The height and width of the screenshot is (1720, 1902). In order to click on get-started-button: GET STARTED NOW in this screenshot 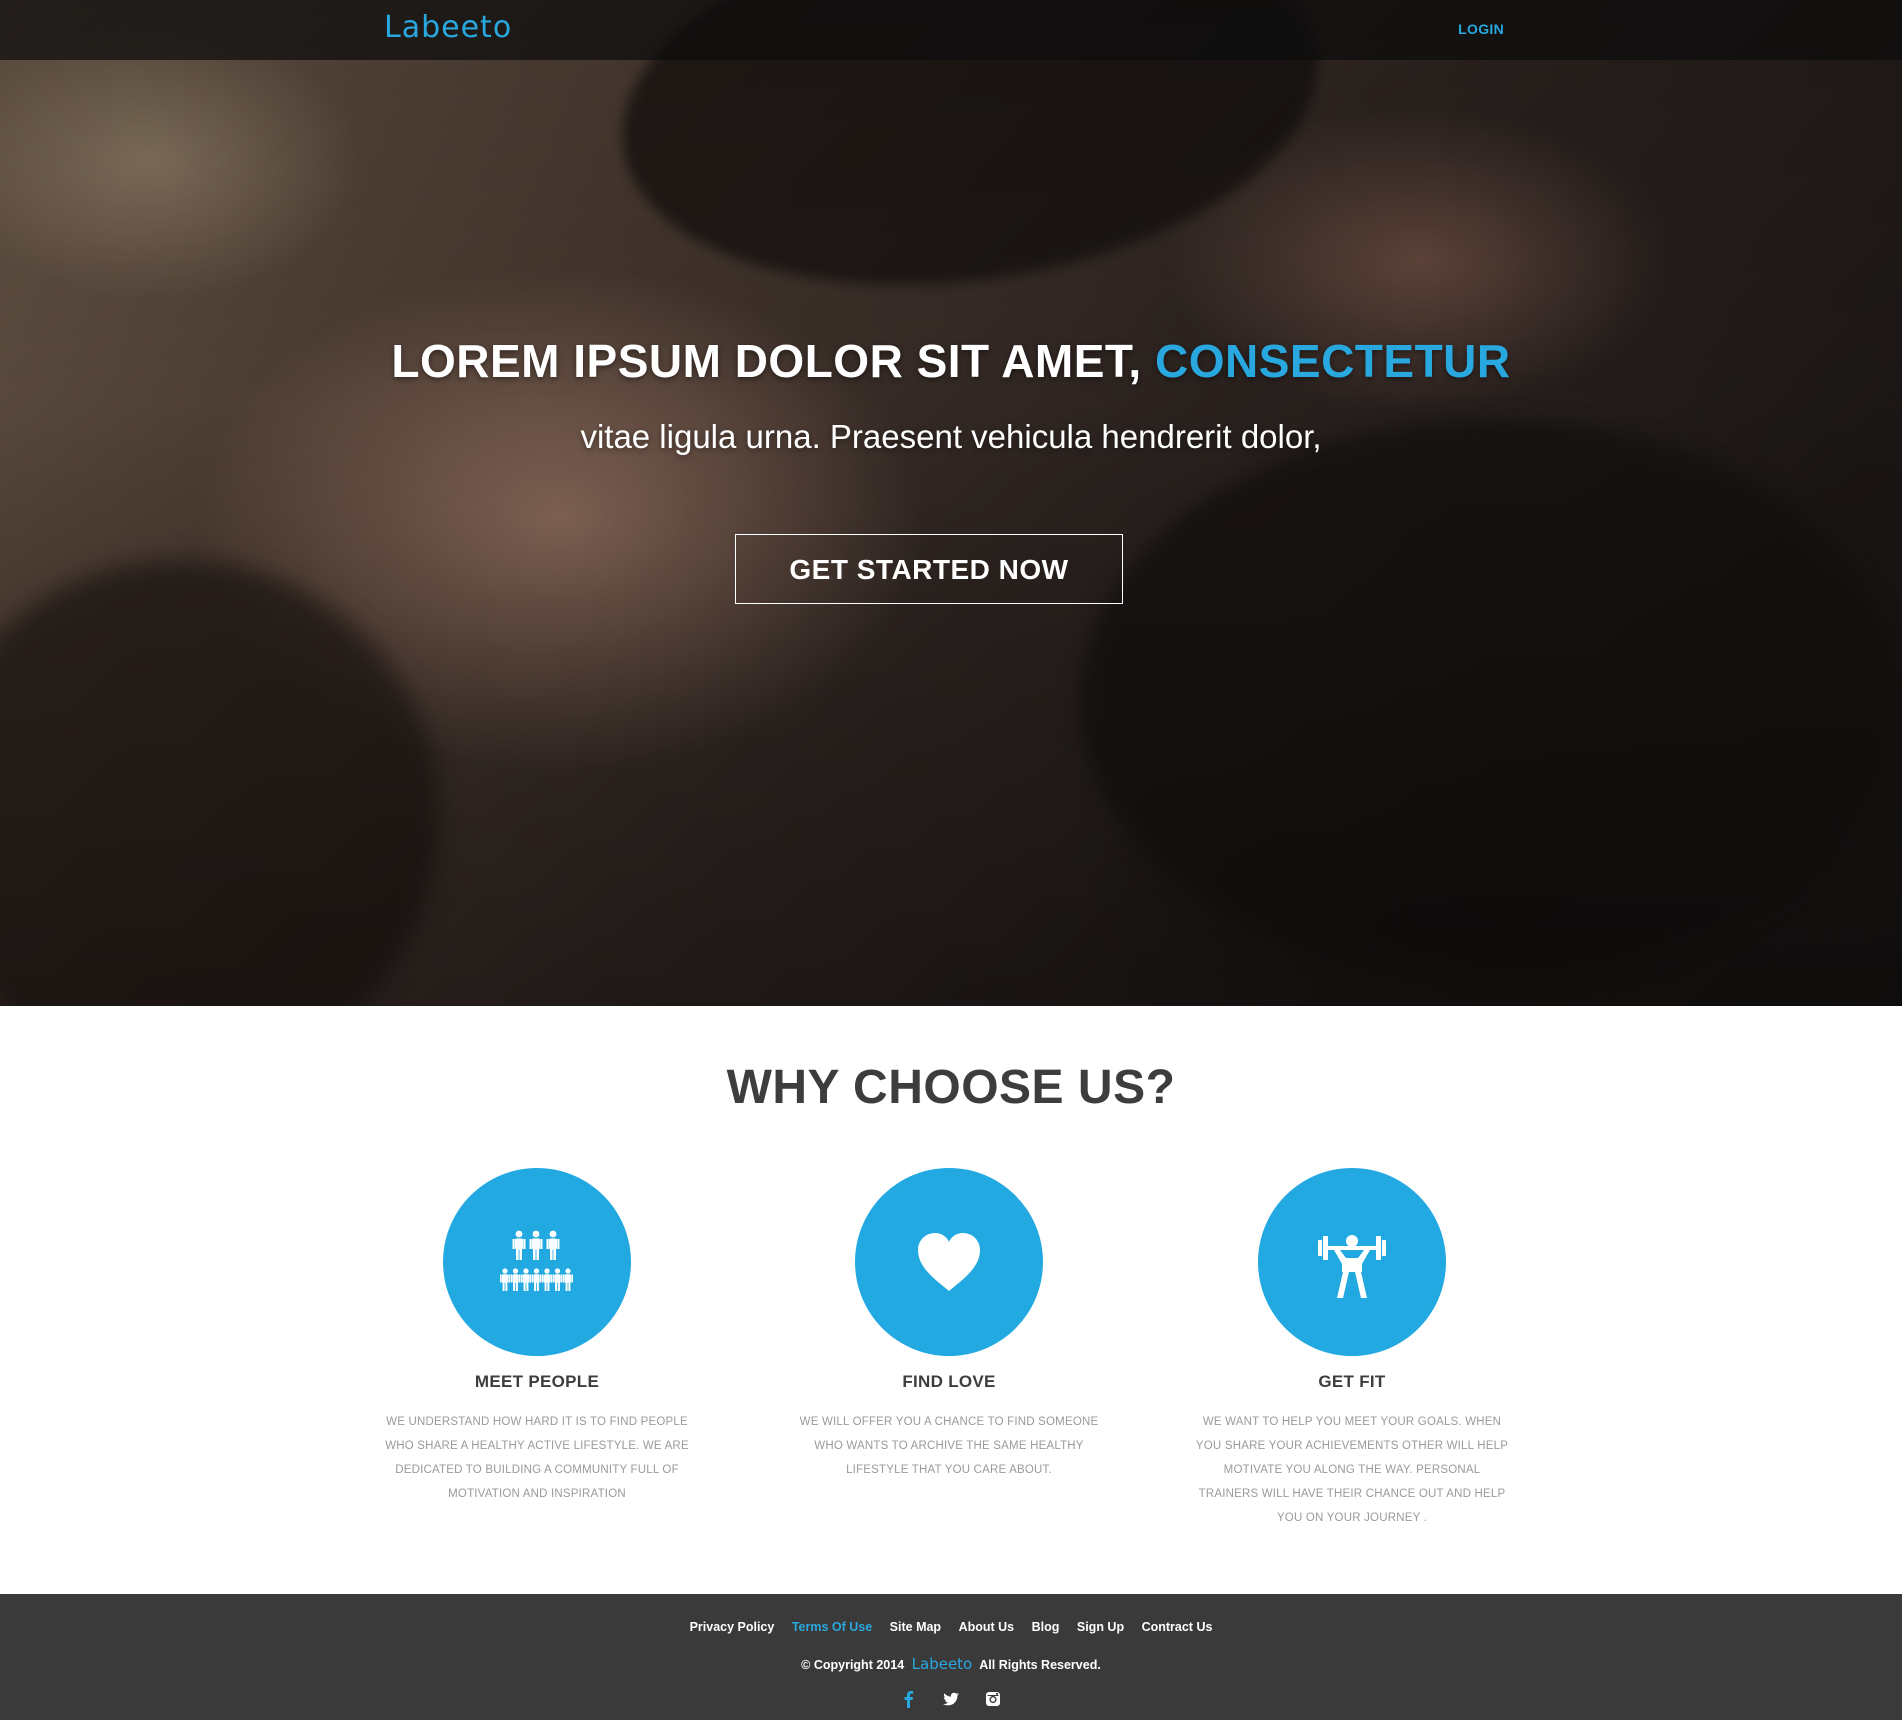, I will do `click(929, 569)`.